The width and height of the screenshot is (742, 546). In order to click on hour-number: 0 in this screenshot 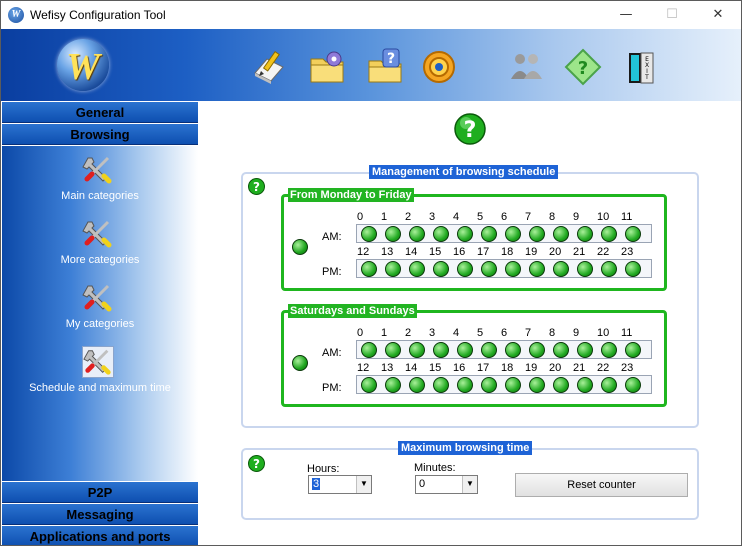, I will do `click(360, 333)`.